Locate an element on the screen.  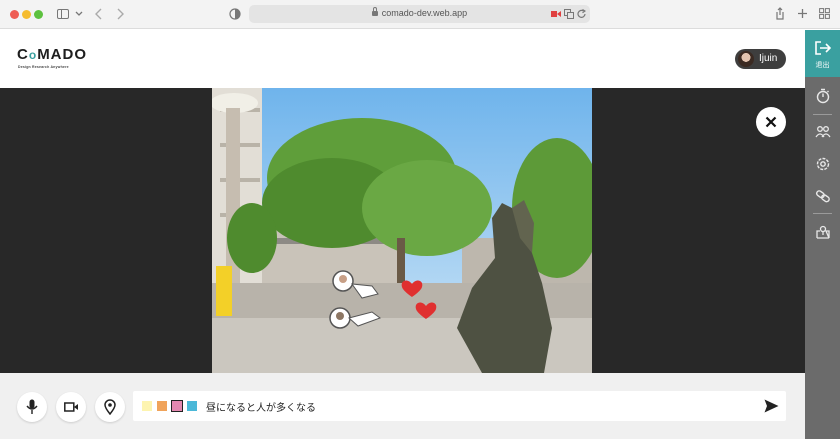
settings-icon is located at coordinates (823, 164).